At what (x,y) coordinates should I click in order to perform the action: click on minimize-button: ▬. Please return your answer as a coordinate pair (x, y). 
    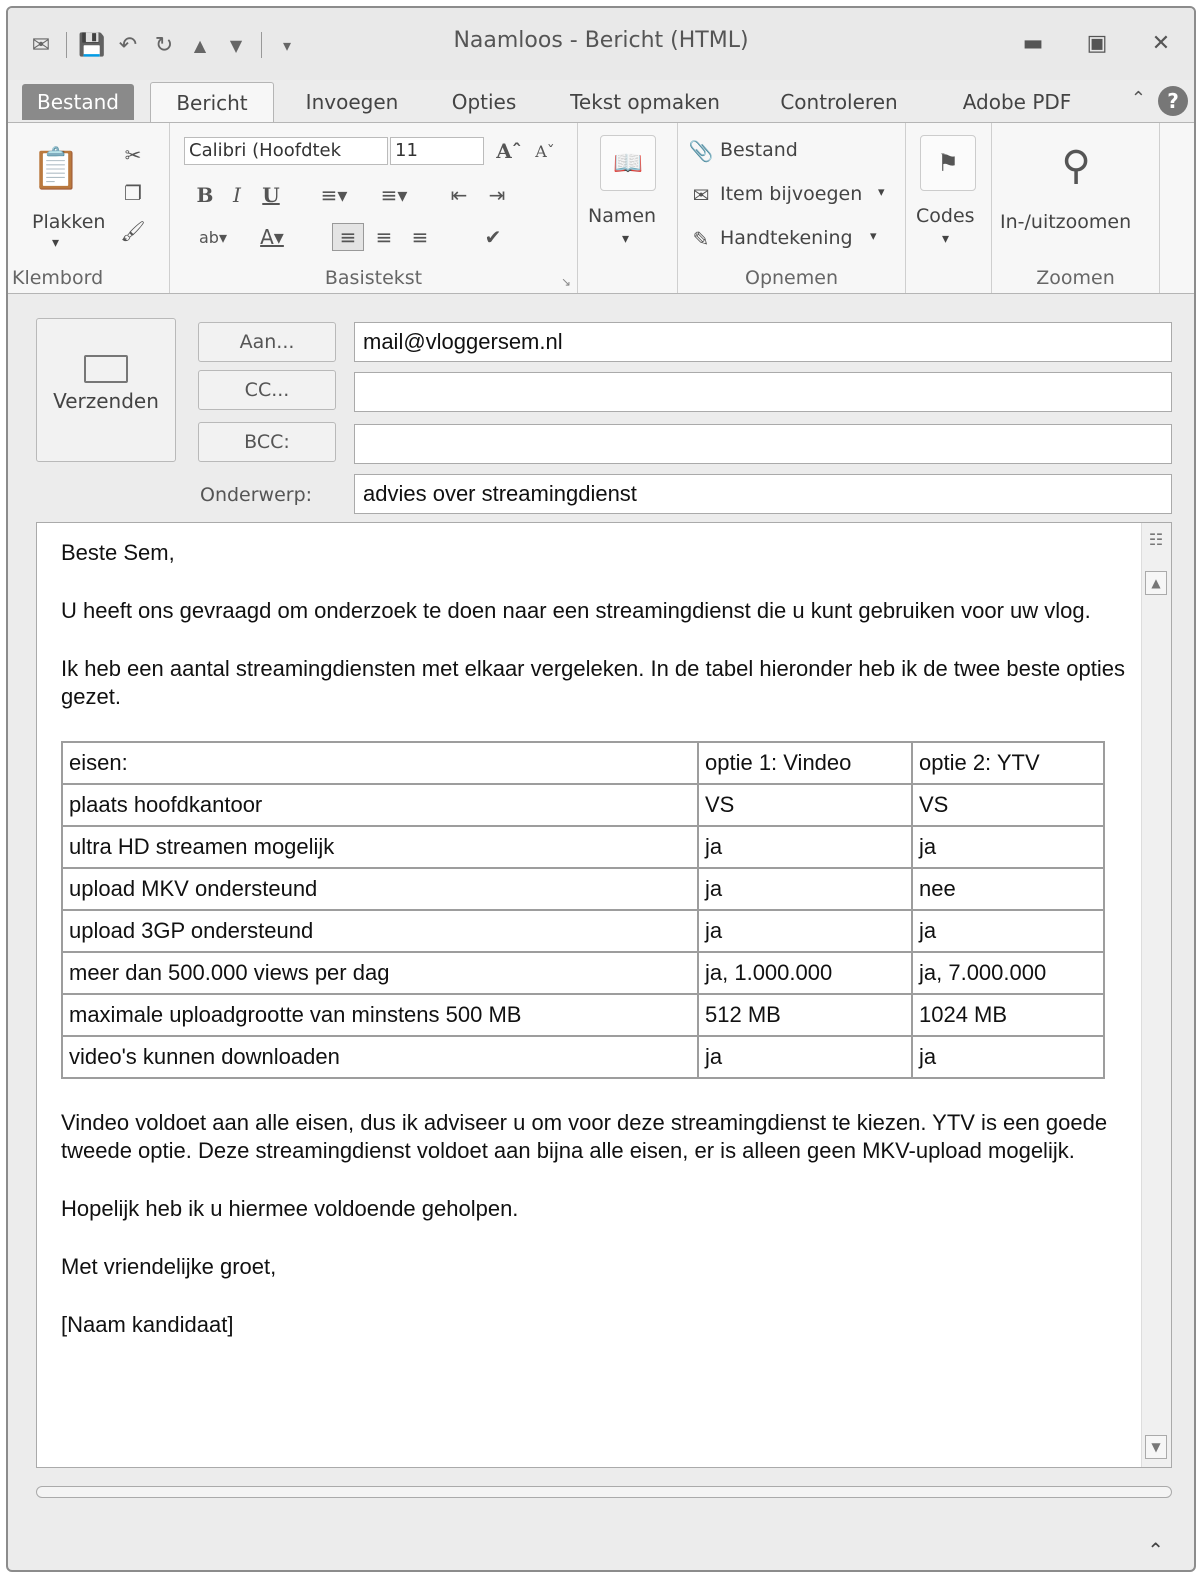
    Looking at the image, I should click on (1033, 43).